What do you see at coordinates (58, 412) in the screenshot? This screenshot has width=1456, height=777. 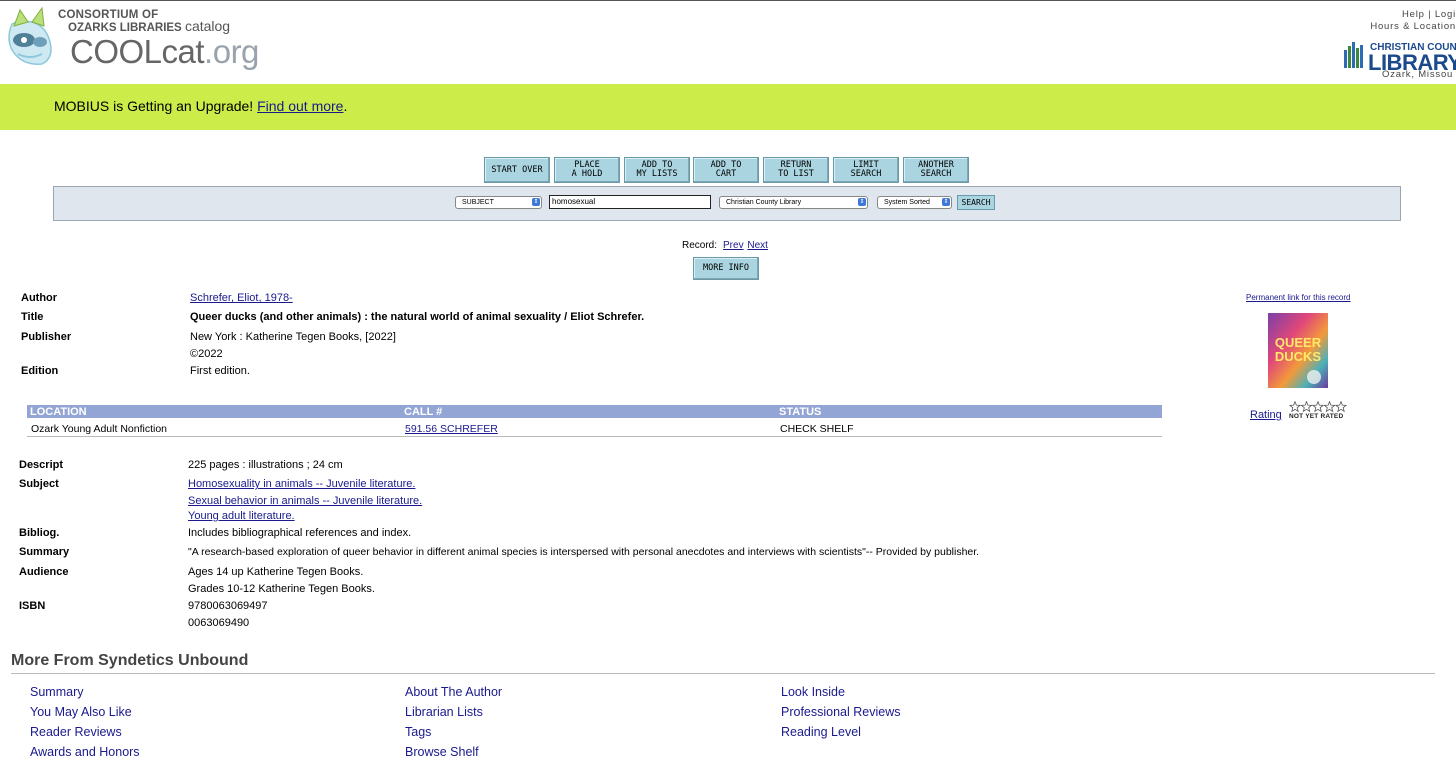 I see `location-header: LOCATION` at bounding box center [58, 412].